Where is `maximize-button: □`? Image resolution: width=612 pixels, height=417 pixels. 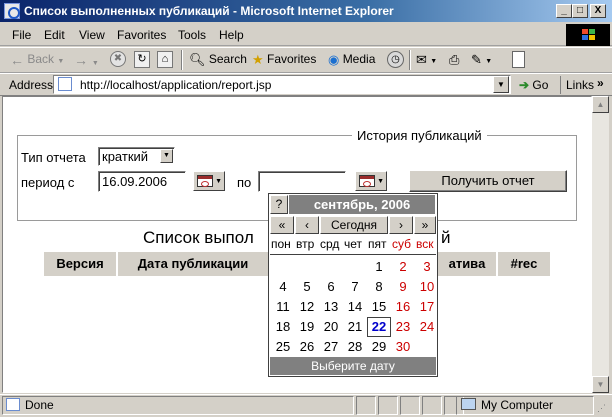 maximize-button: □ is located at coordinates (580, 11).